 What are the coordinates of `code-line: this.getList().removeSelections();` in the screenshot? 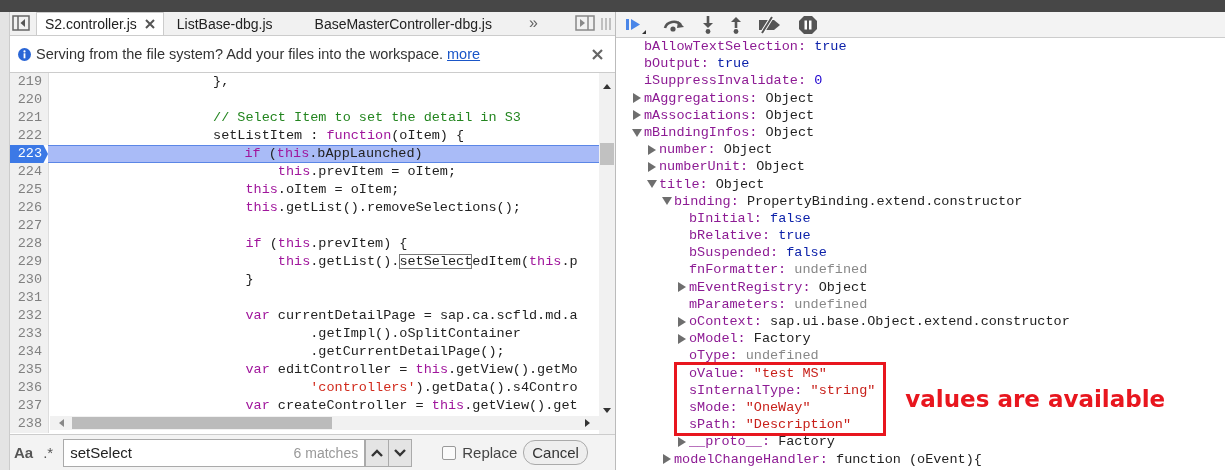 It's located at (383, 208).